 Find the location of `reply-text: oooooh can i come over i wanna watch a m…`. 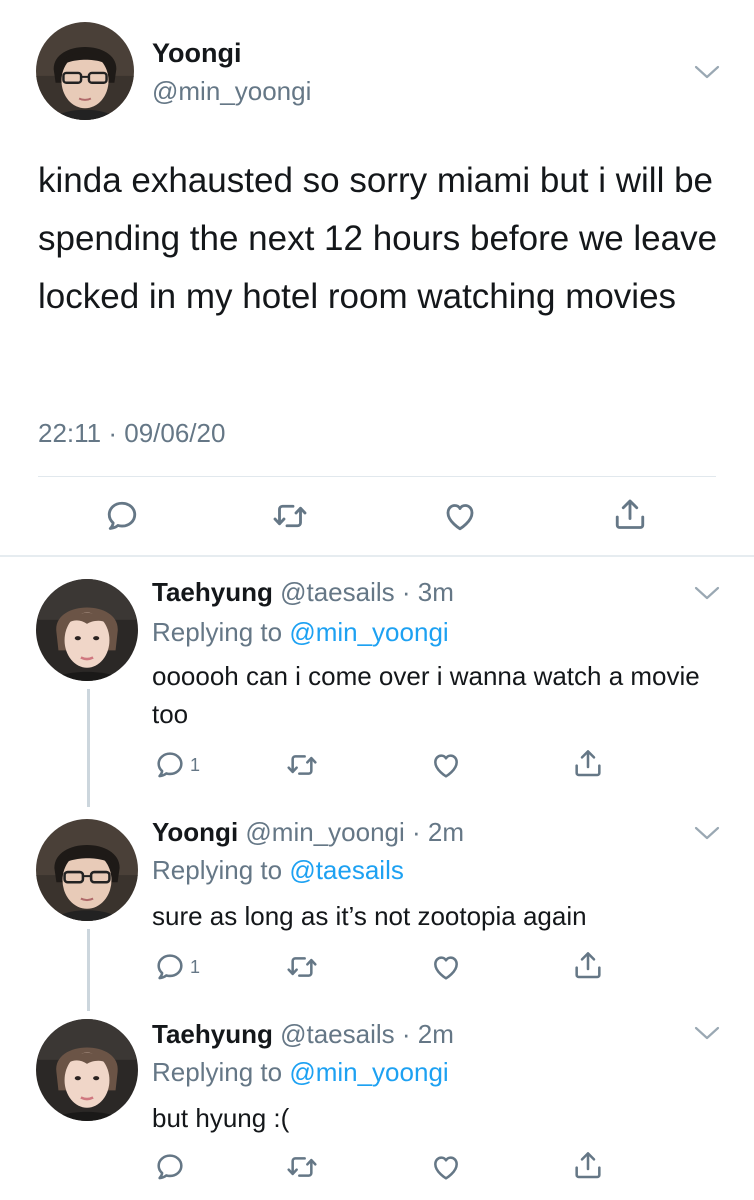

reply-text: oooooh can i come over i wanna watch a m… is located at coordinates (426, 695).